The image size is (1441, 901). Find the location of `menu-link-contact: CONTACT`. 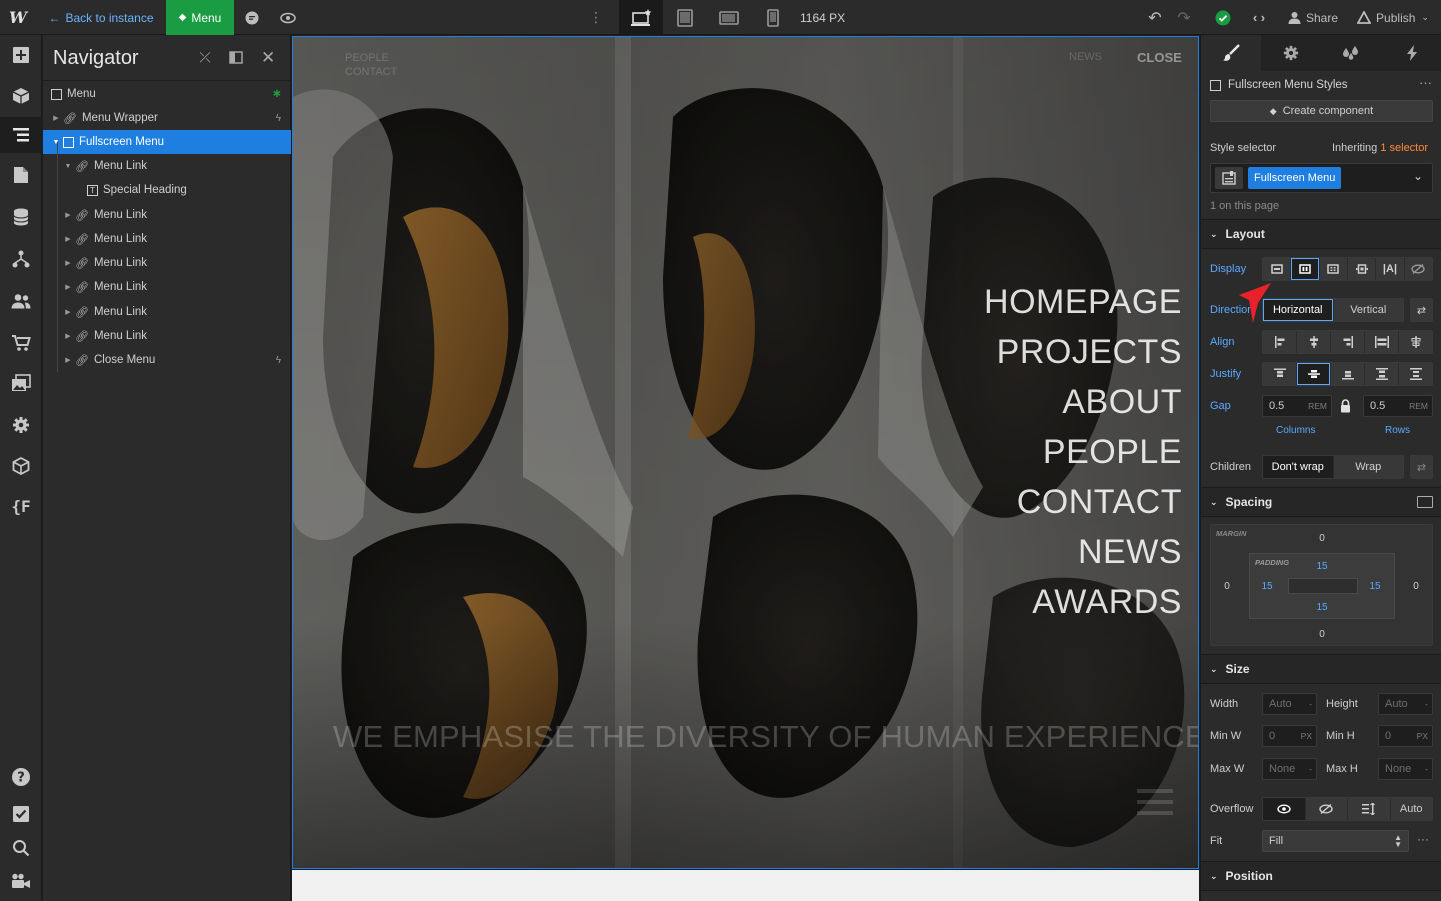

menu-link-contact: CONTACT is located at coordinates (1099, 502).